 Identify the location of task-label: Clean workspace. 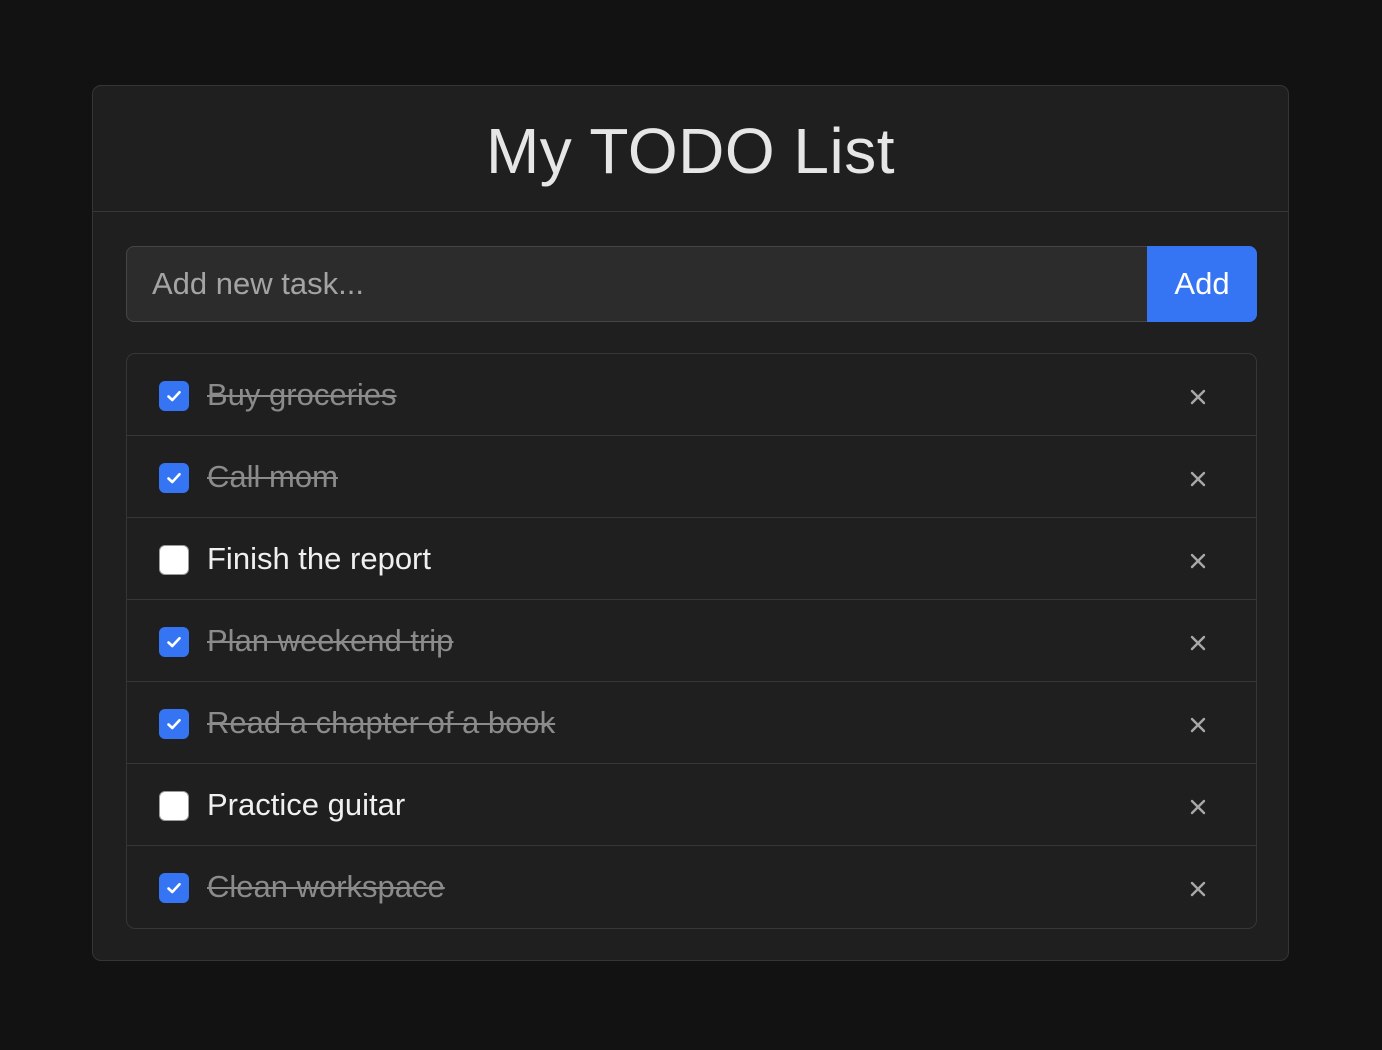
(326, 886).